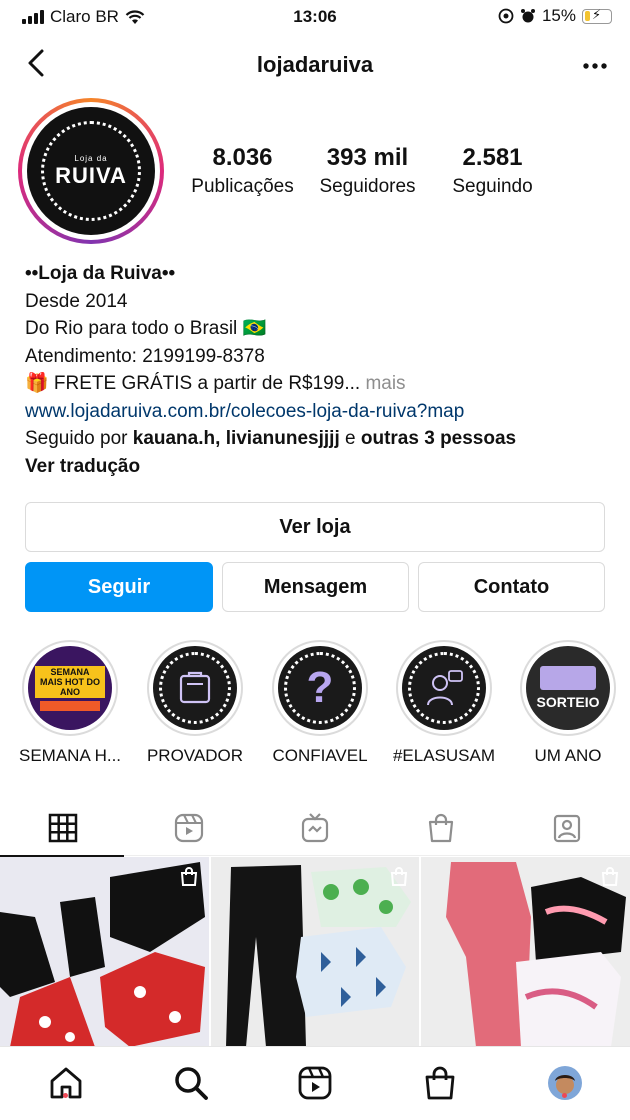  What do you see at coordinates (350, 438) in the screenshot?
I see `followed-and: e` at bounding box center [350, 438].